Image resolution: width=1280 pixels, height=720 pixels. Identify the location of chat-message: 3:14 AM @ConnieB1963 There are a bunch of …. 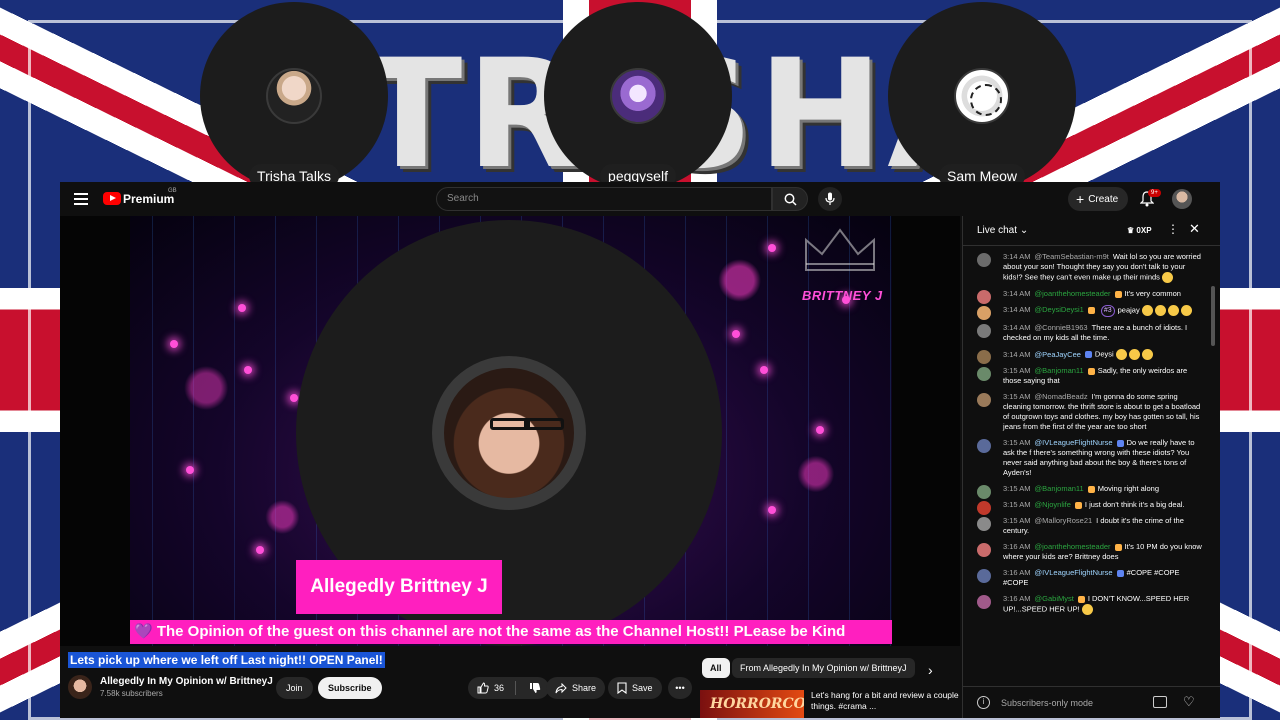
(1086, 334).